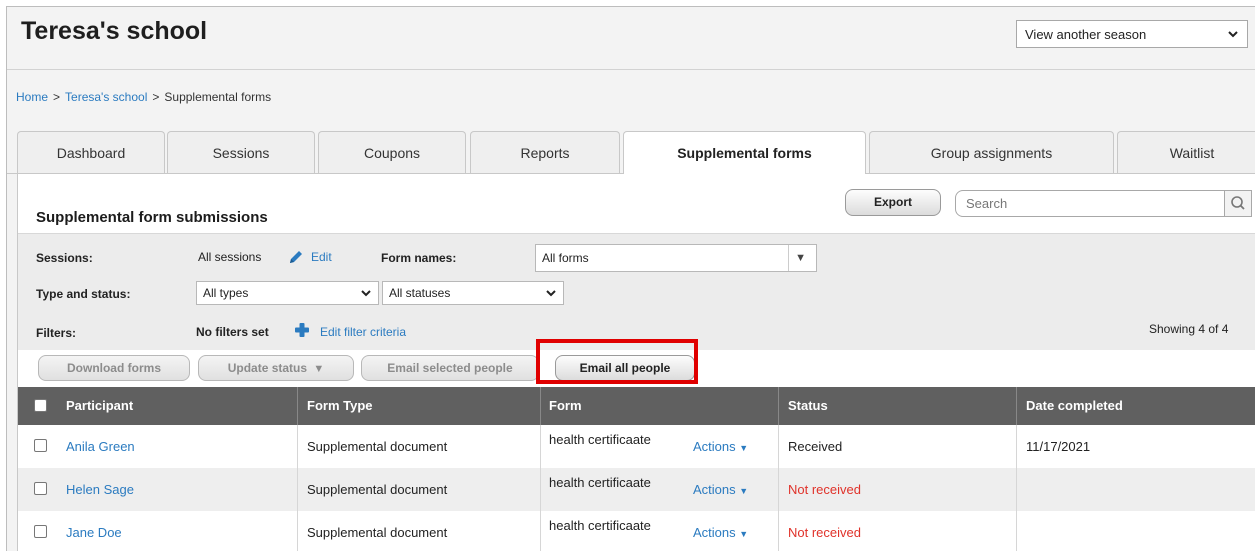  What do you see at coordinates (241, 152) in the screenshot?
I see `tab-sessions: Sessions` at bounding box center [241, 152].